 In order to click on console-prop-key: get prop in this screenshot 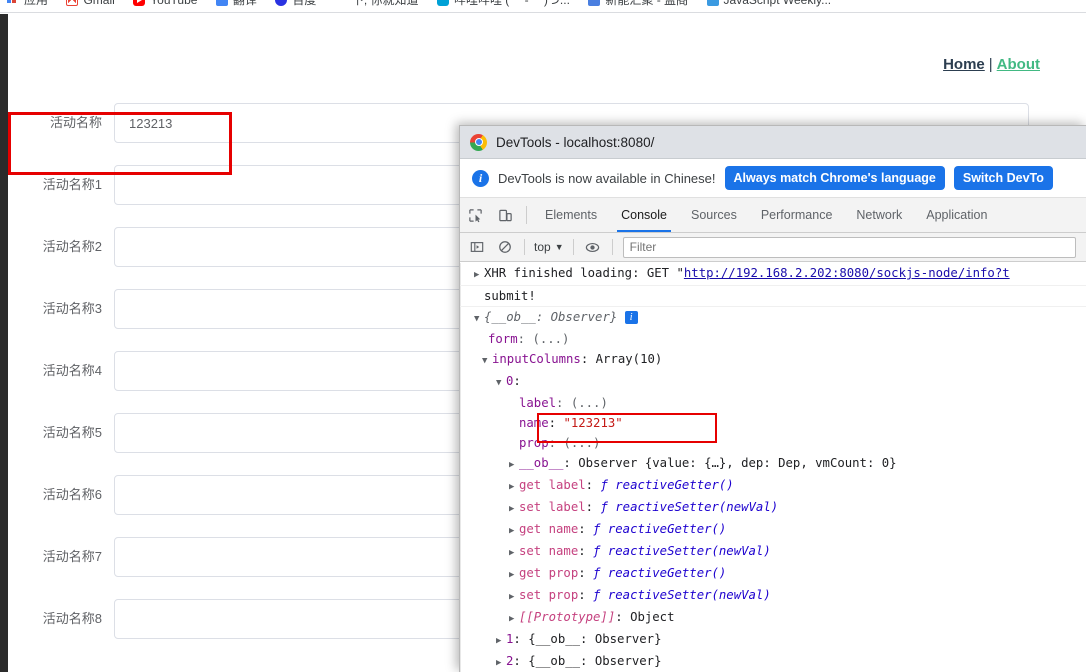, I will do `click(549, 573)`.